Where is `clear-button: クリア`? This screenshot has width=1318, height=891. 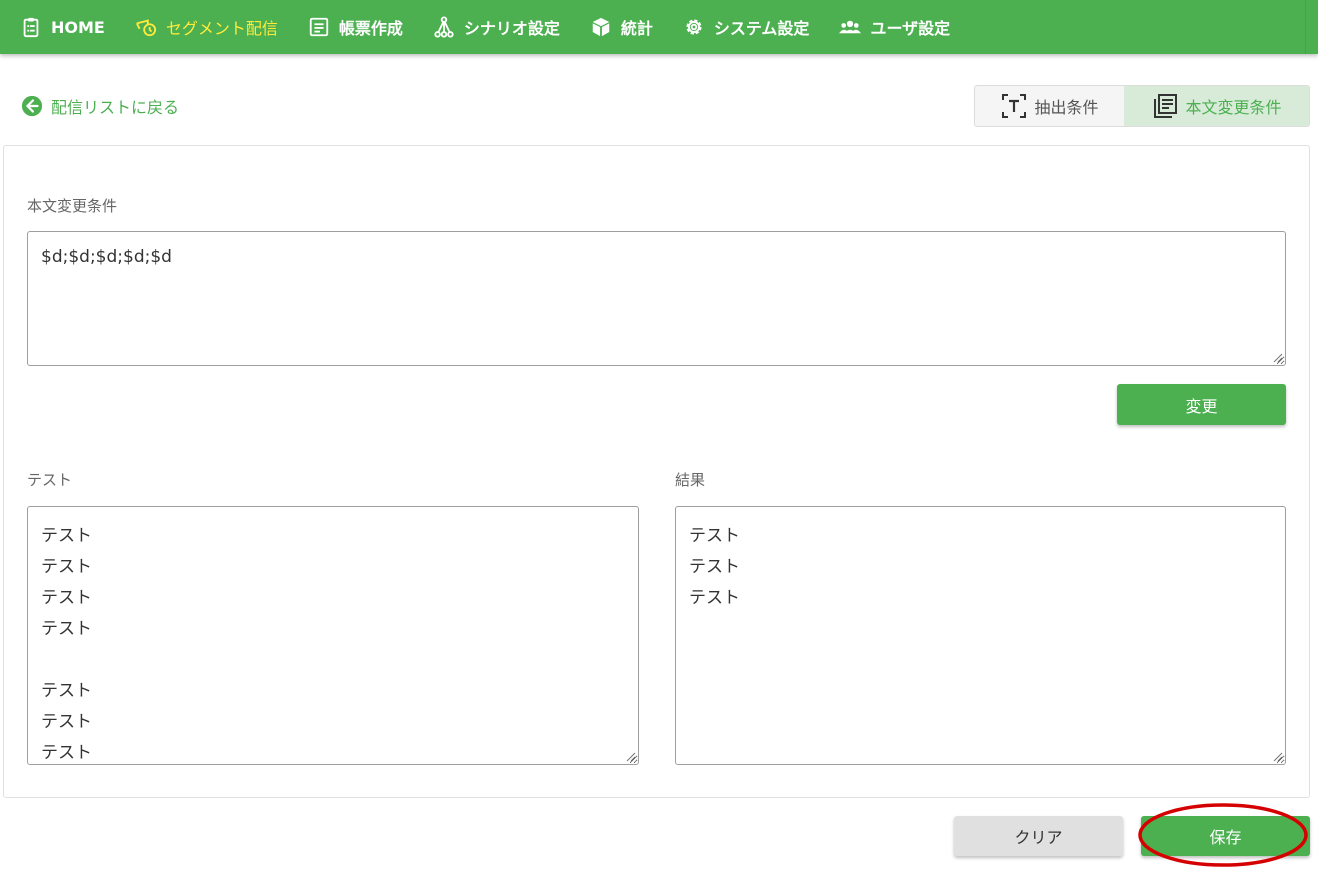 clear-button: クリア is located at coordinates (1038, 836).